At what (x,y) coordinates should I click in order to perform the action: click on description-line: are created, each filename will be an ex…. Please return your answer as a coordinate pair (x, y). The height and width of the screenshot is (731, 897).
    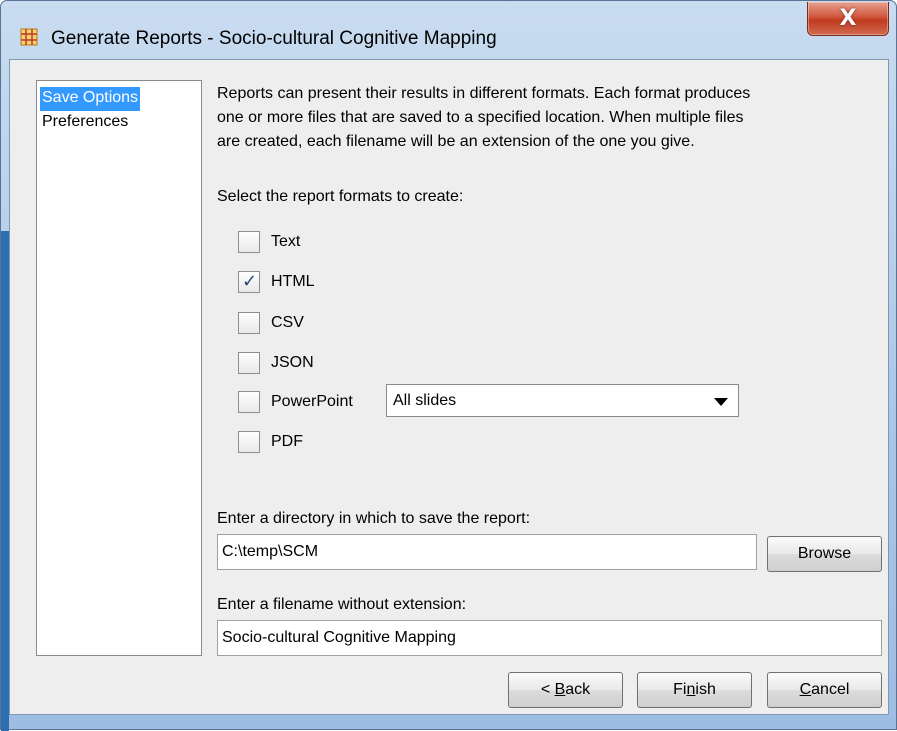
    Looking at the image, I should click on (456, 141).